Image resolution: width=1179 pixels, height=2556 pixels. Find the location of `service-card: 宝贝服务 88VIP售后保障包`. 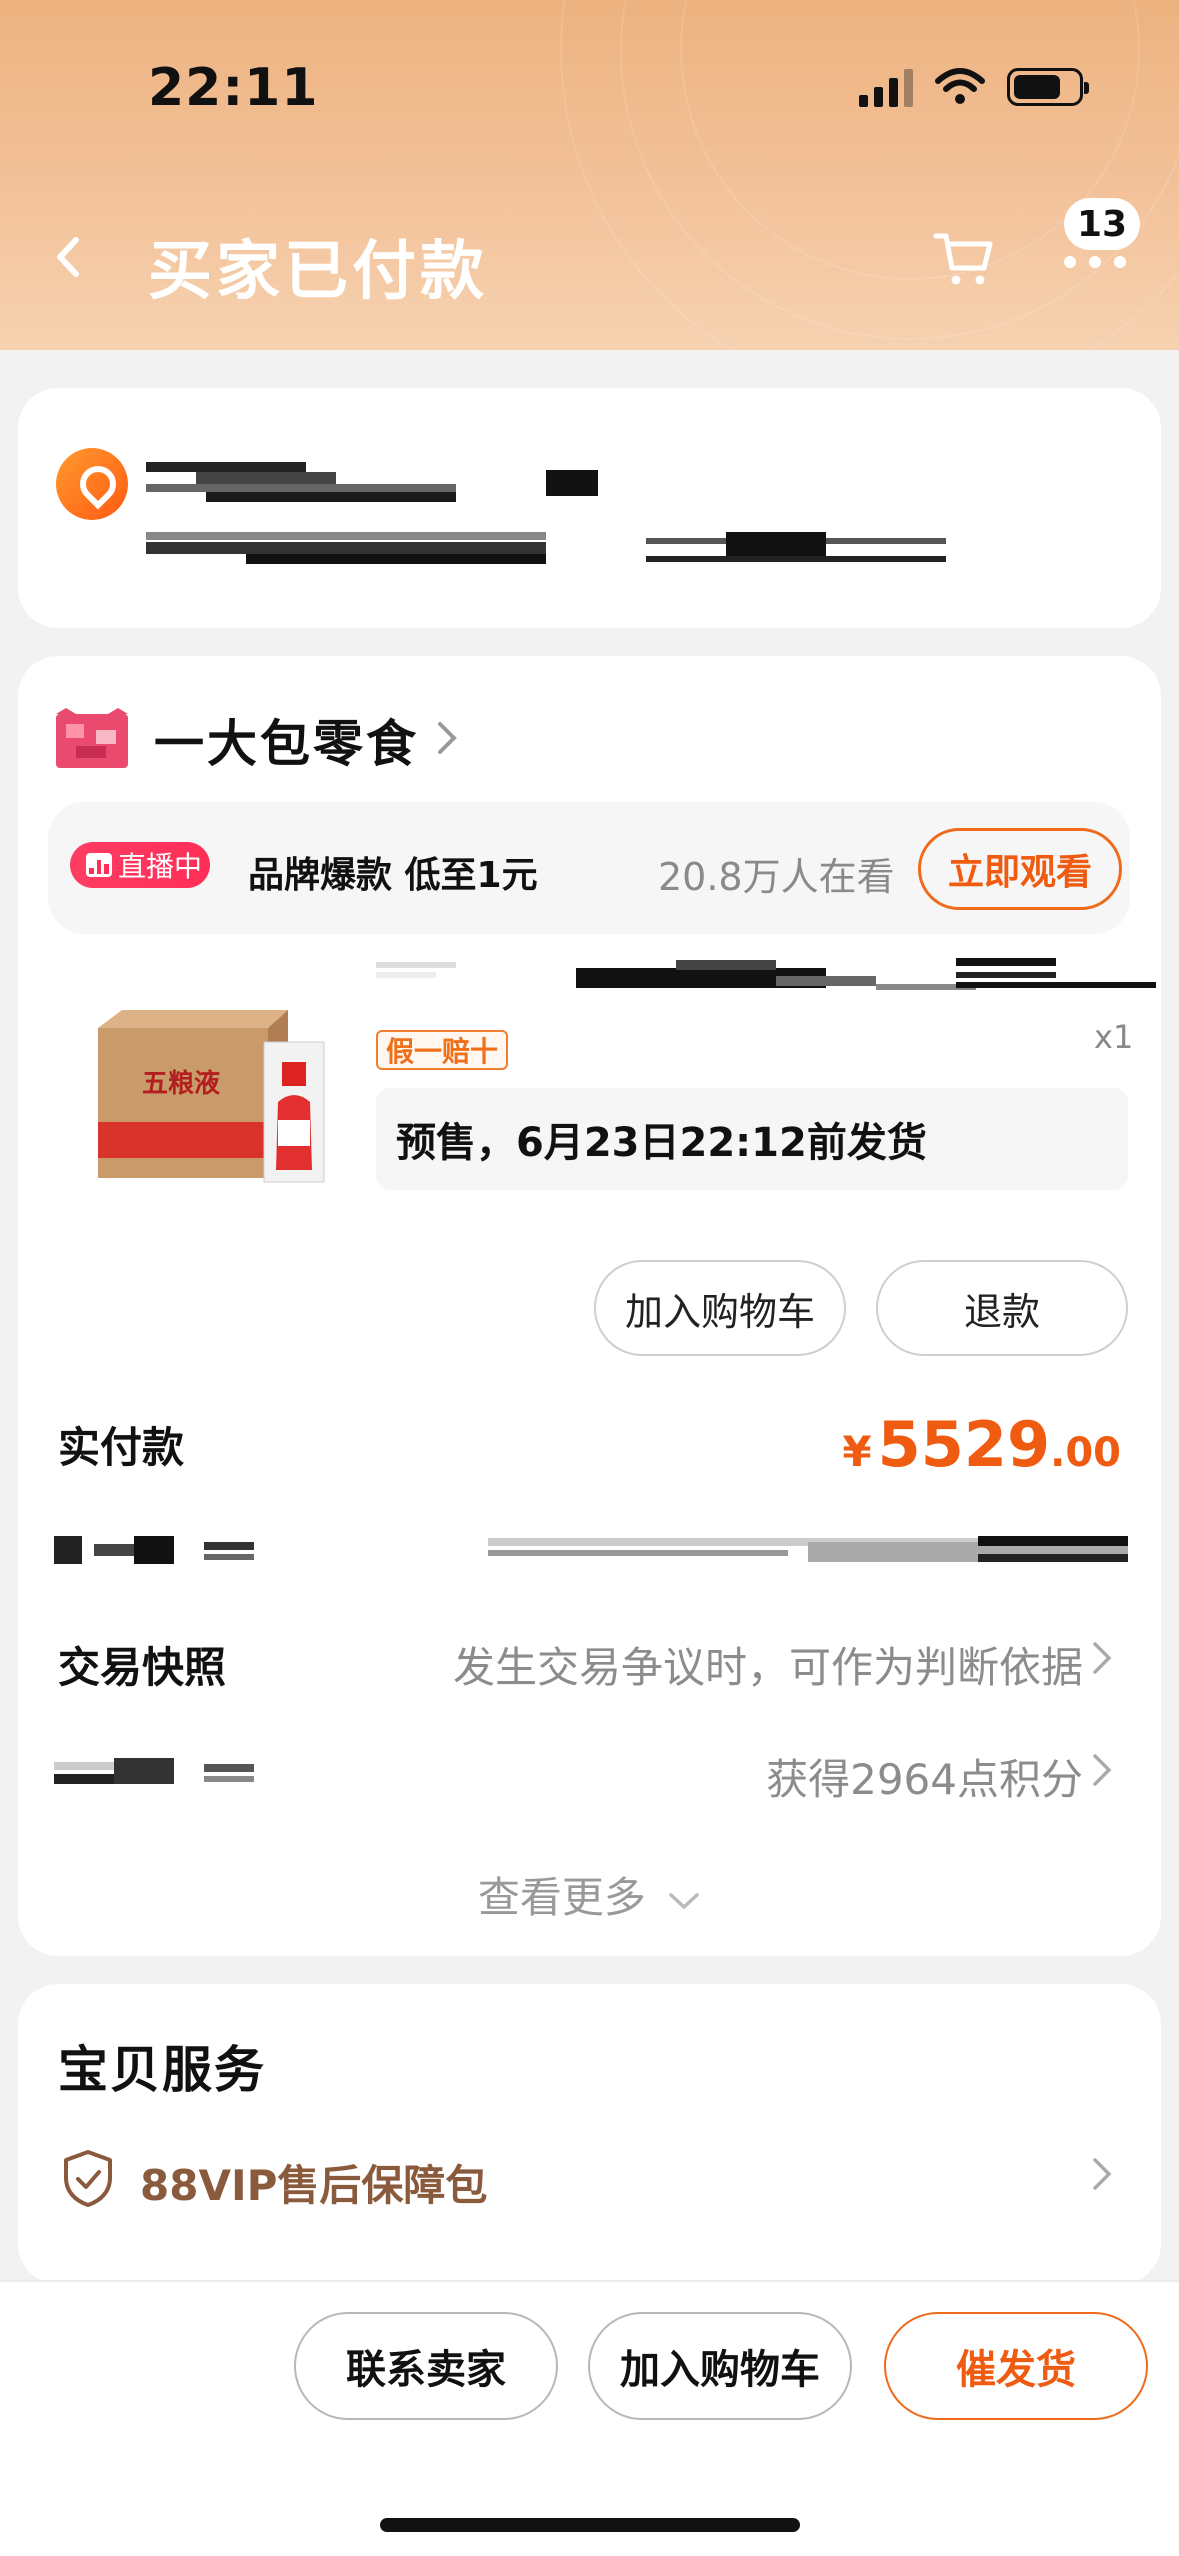

service-card: 宝贝服务 88VIP售后保障包 is located at coordinates (589, 2134).